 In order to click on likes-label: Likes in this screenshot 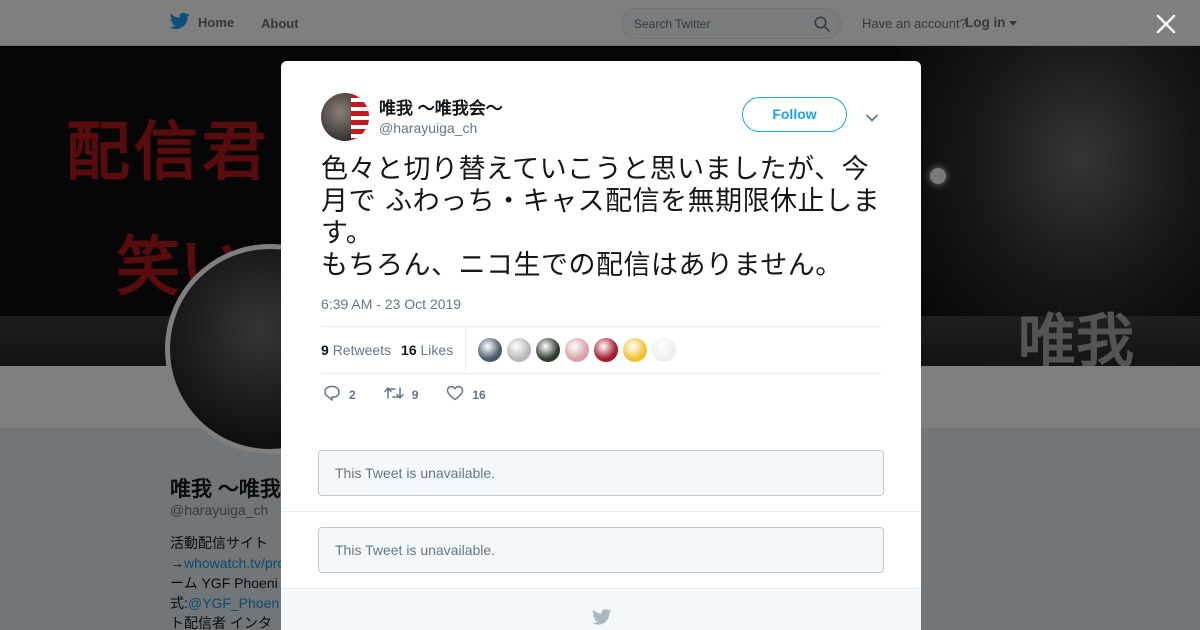, I will do `click(437, 350)`.